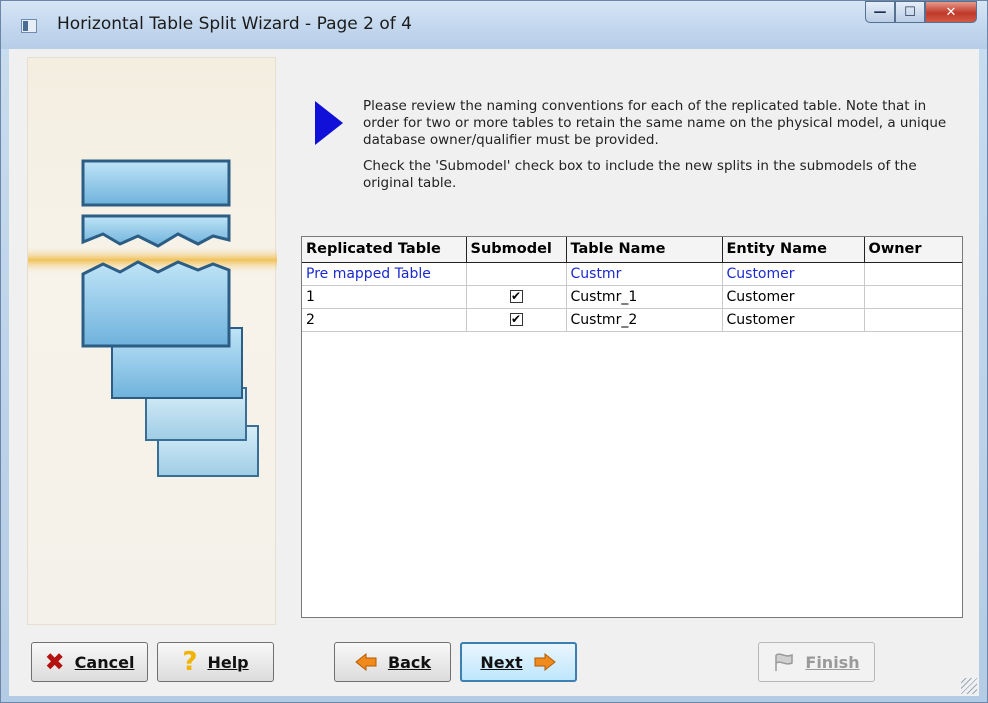 The image size is (988, 703). I want to click on help-button: ? Help, so click(215, 662).